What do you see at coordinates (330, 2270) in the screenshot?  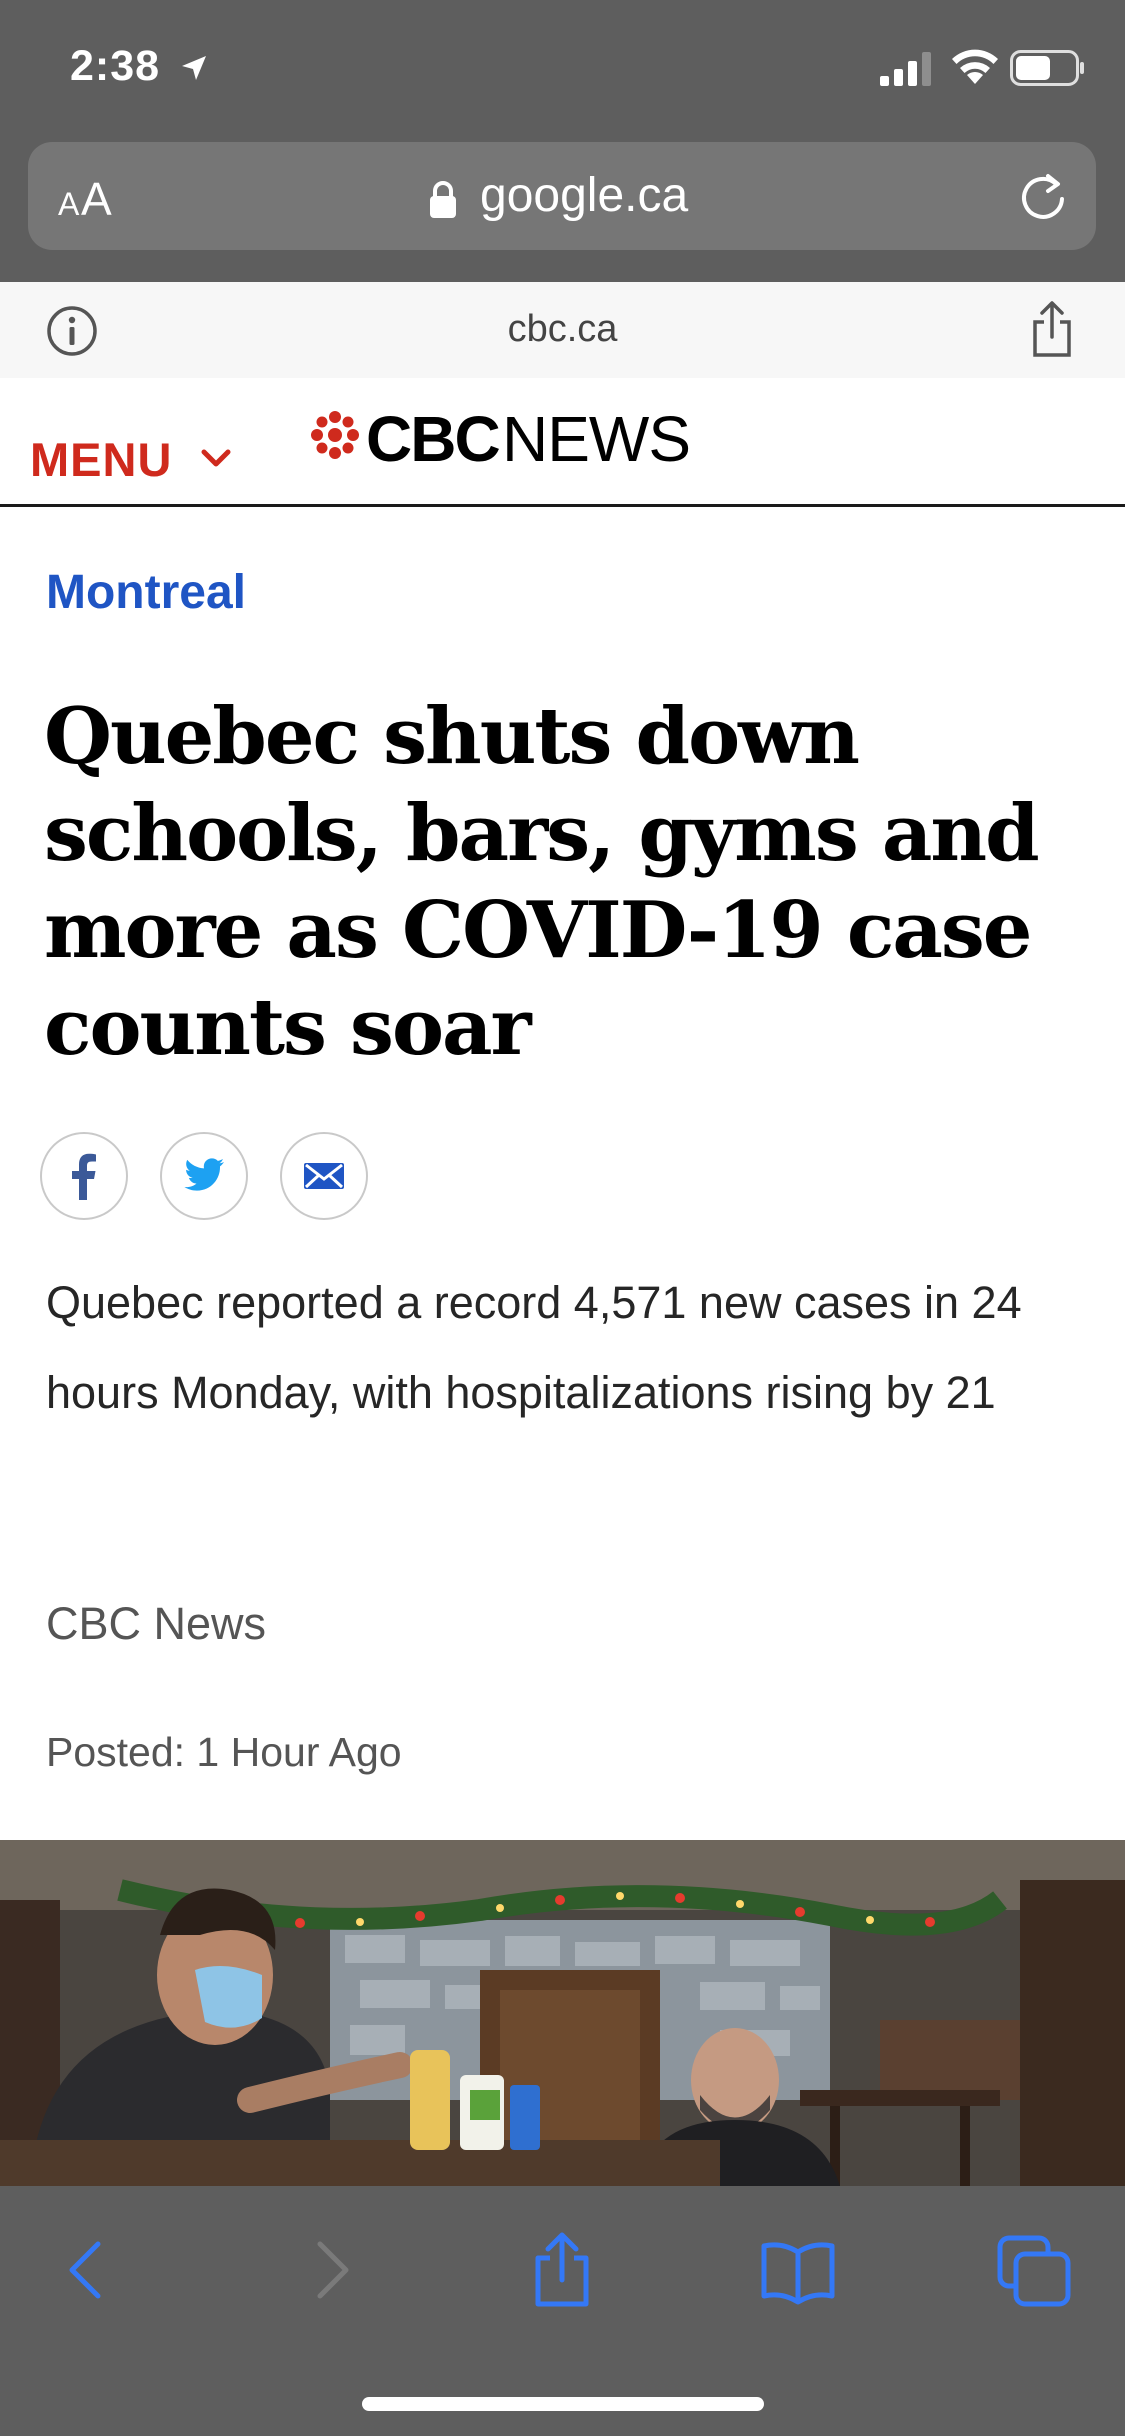 I see `forward-icon` at bounding box center [330, 2270].